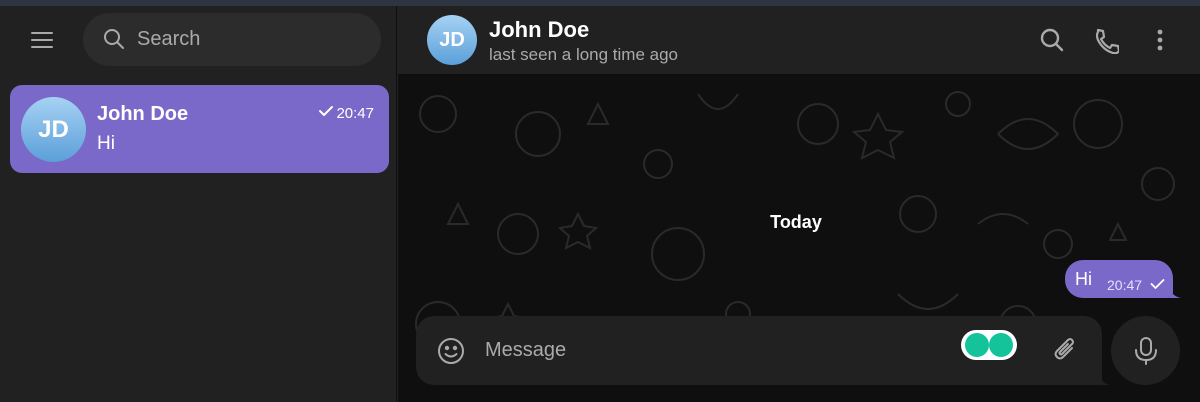  I want to click on message-time: 20:47, so click(1125, 285).